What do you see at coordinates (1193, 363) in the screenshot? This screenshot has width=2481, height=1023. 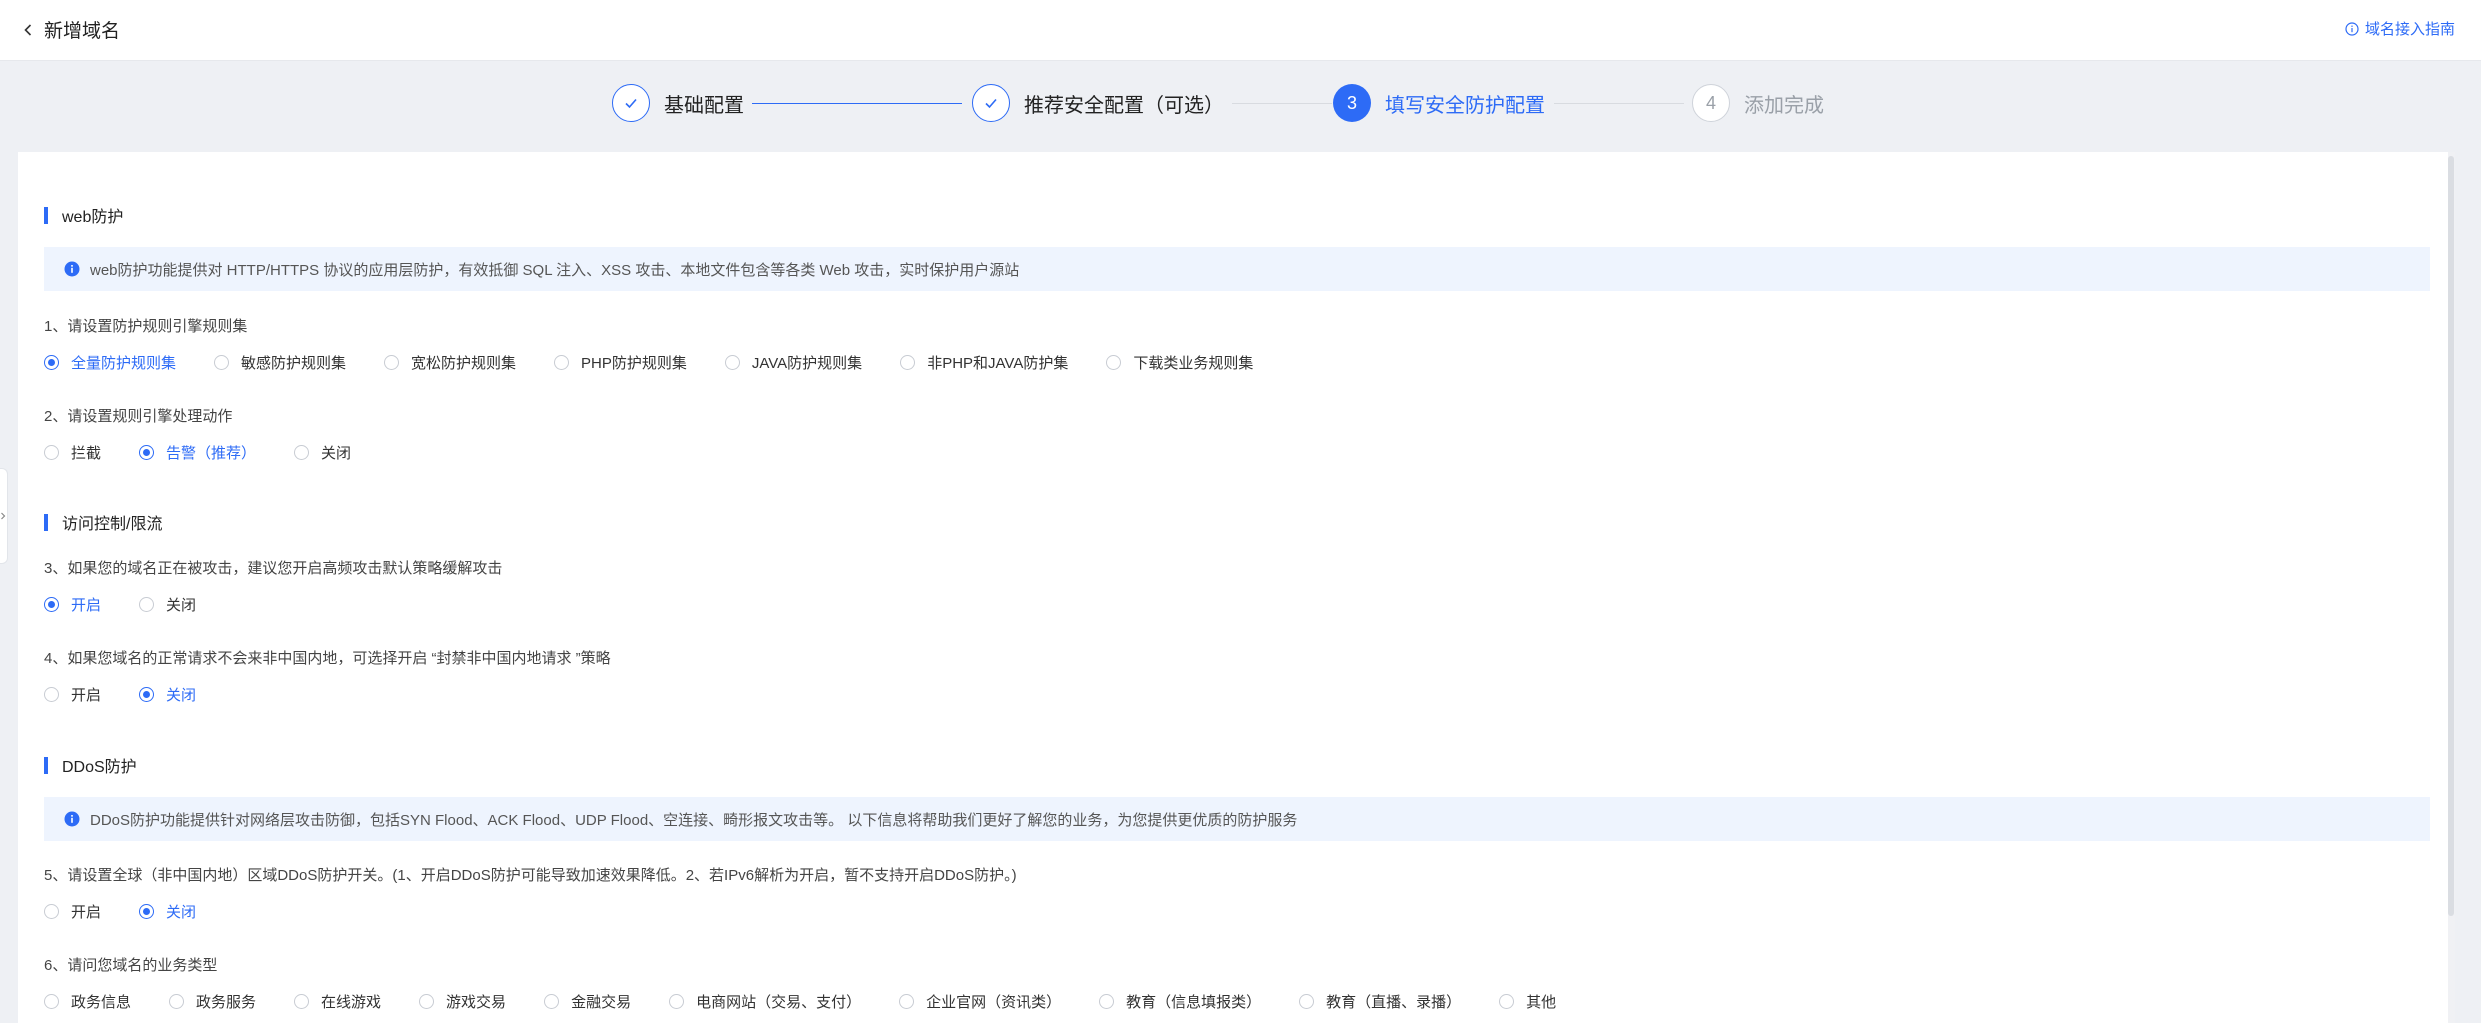 I see `radio-label: 下载类业务规则集` at bounding box center [1193, 363].